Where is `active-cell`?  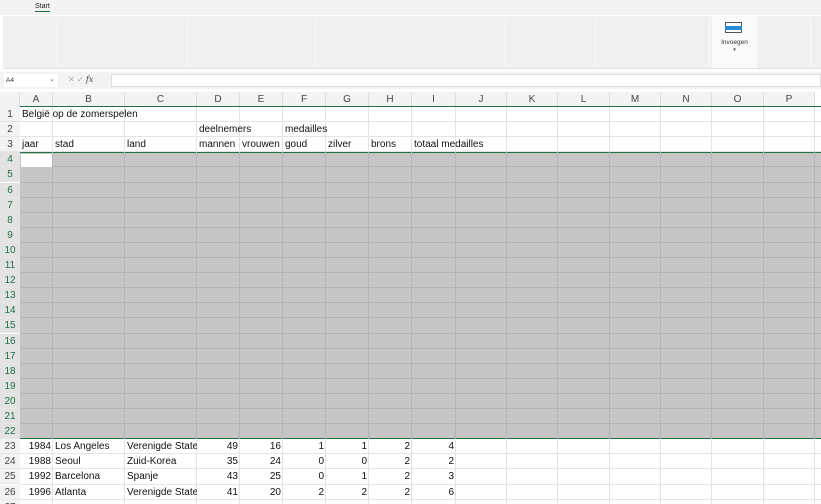
active-cell is located at coordinates (36, 160).